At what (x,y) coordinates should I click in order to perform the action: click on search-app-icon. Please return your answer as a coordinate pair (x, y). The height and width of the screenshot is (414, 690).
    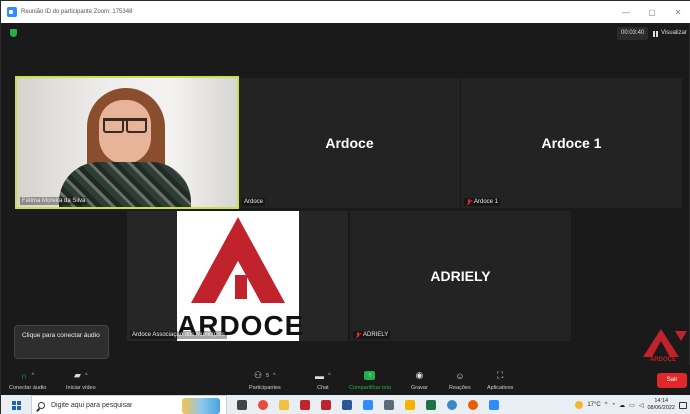
    Looking at the image, I should click on (452, 405).